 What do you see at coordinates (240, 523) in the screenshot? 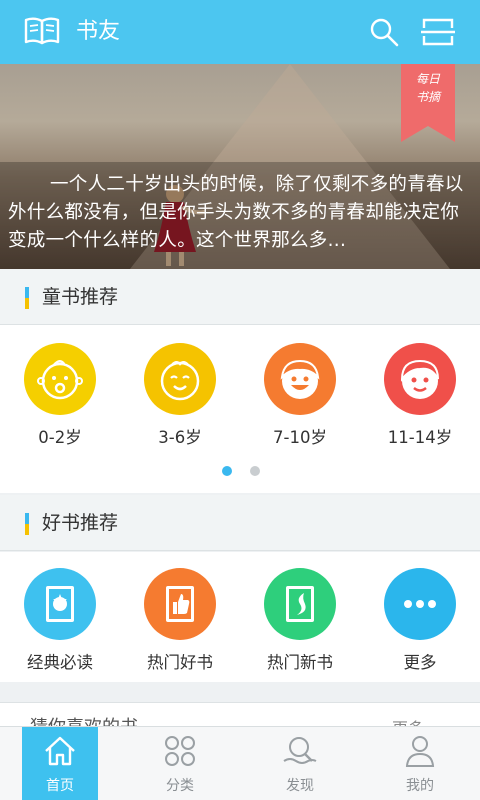
I see `good-books-header: 好书推荐` at bounding box center [240, 523].